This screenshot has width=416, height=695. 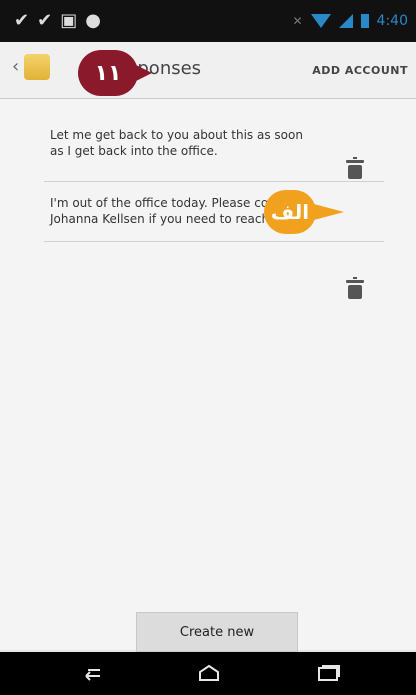 What do you see at coordinates (217, 632) in the screenshot?
I see `create-new-button: Create new` at bounding box center [217, 632].